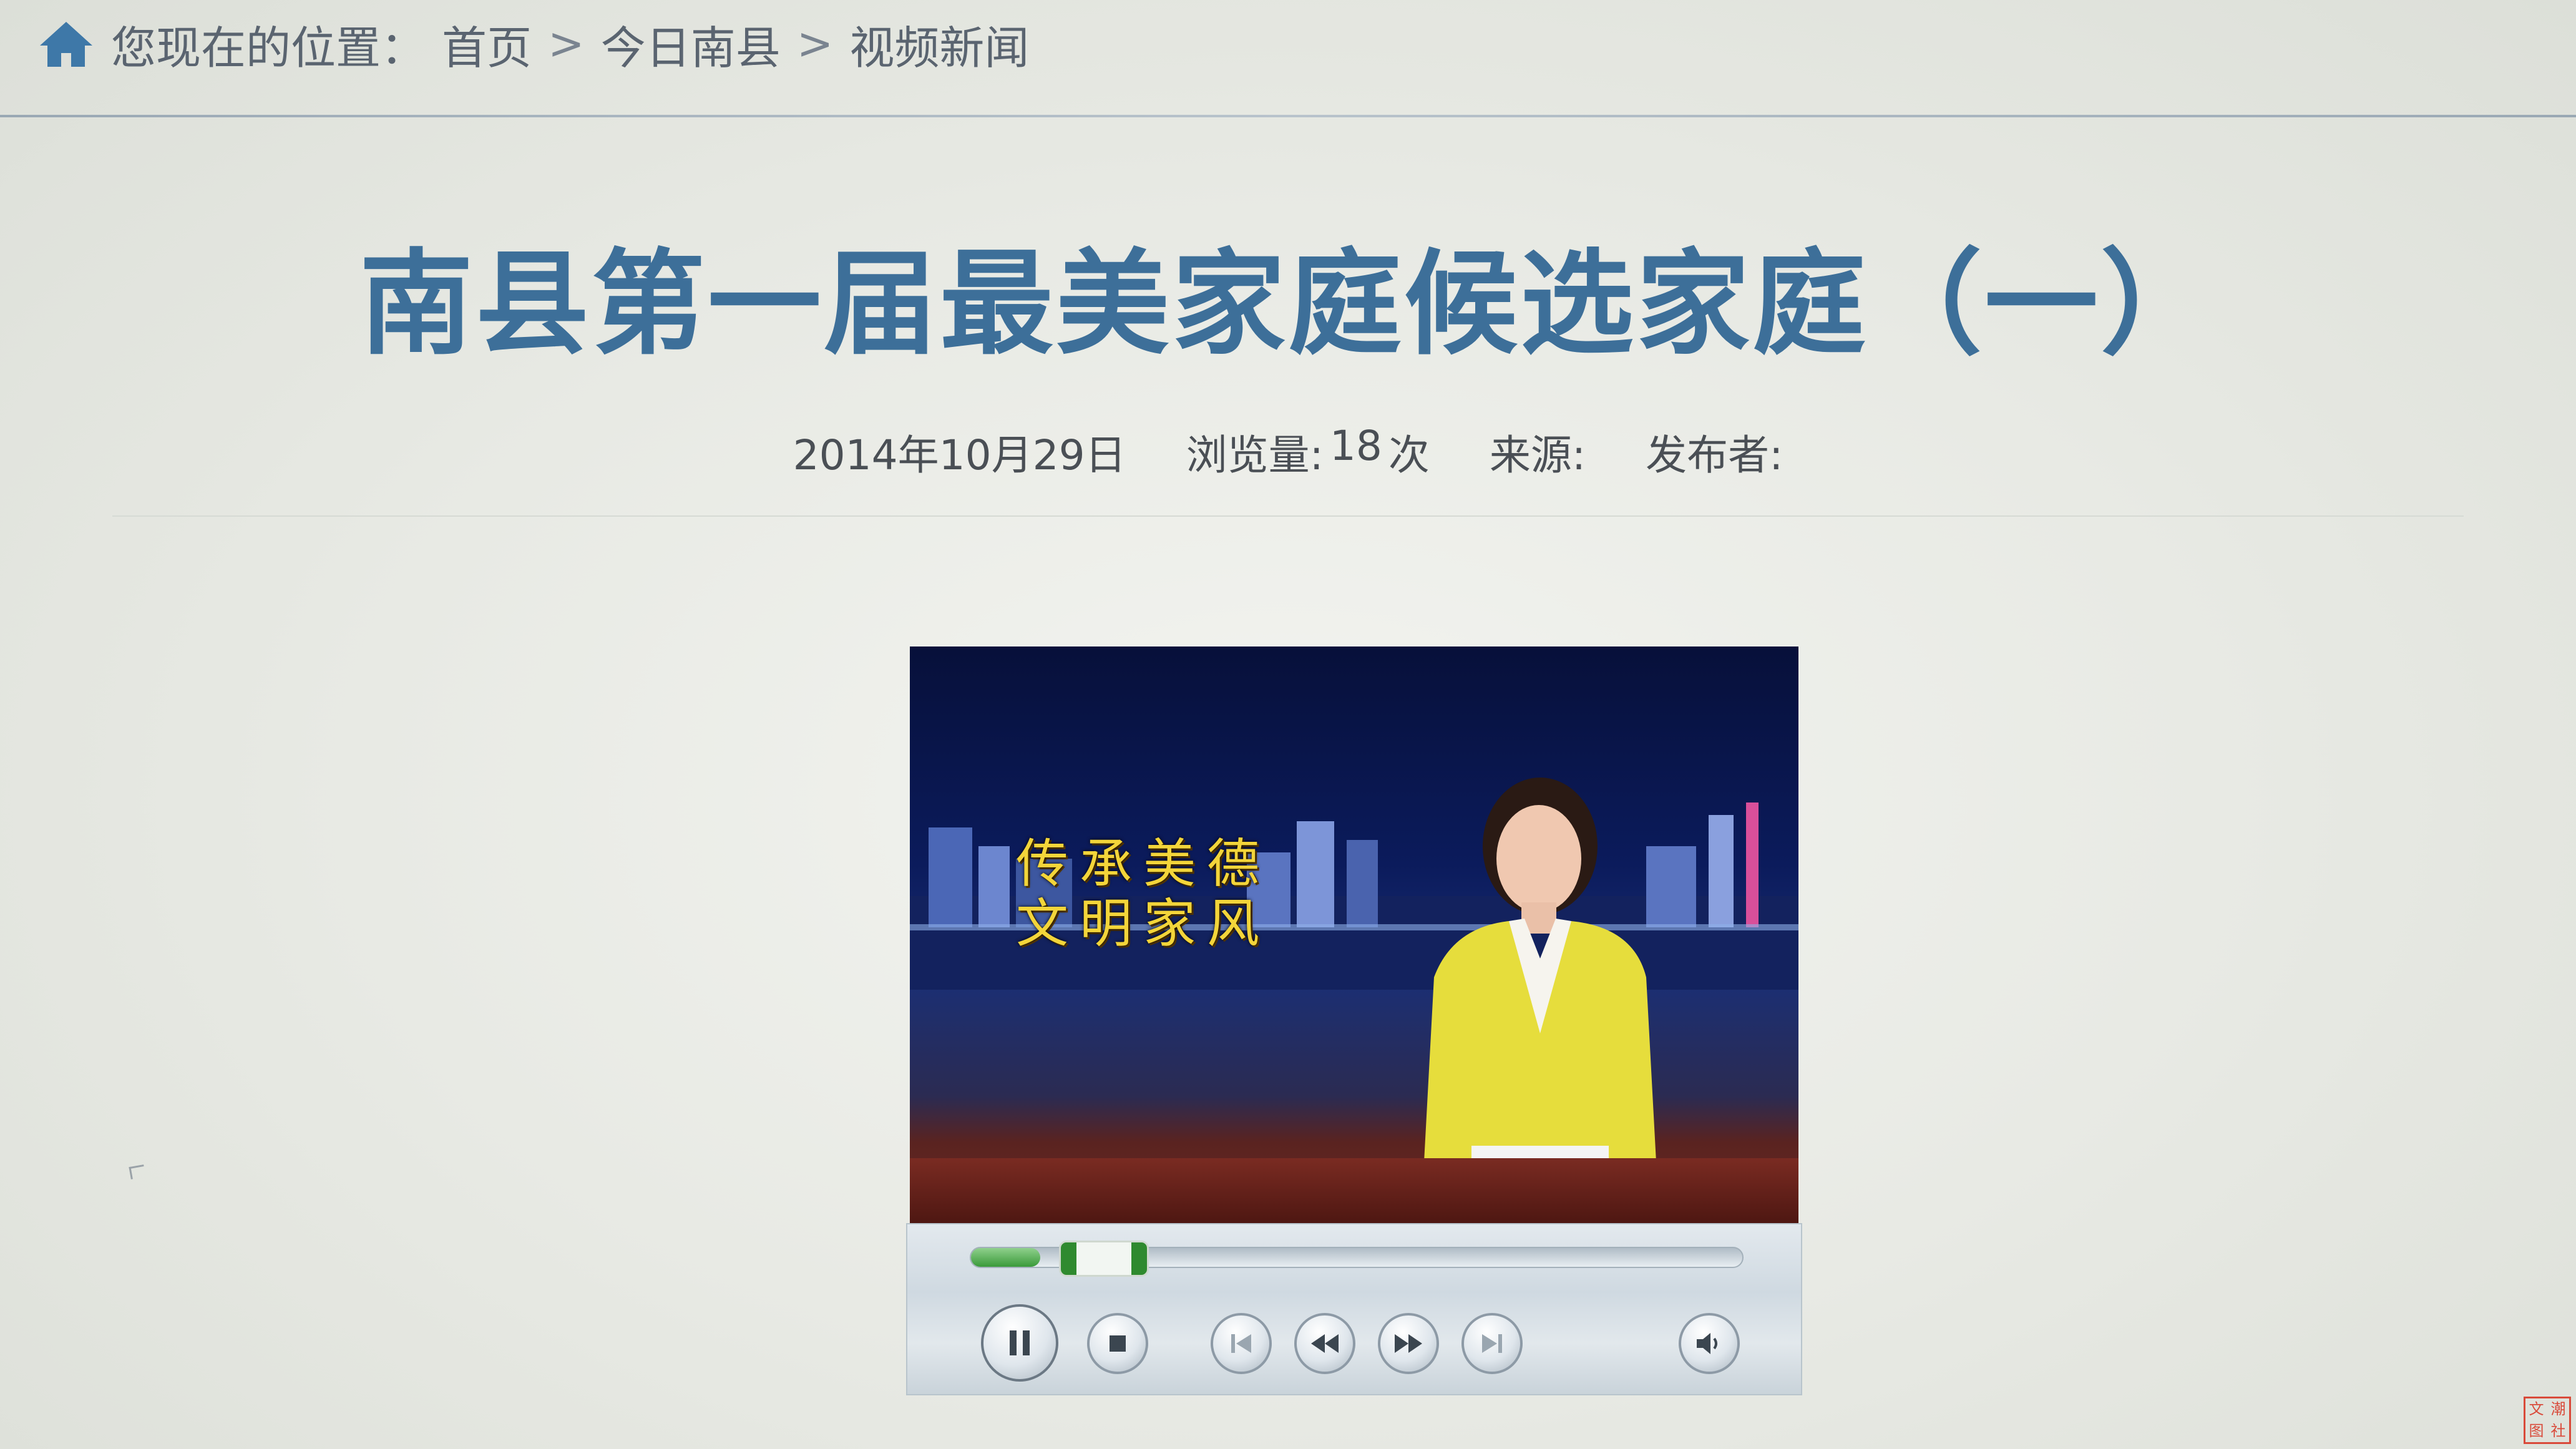 The height and width of the screenshot is (1449, 2576). Describe the element at coordinates (1288, 304) in the screenshot. I see `article-title: 南县第一届最美家庭候选家庭（一）` at that location.